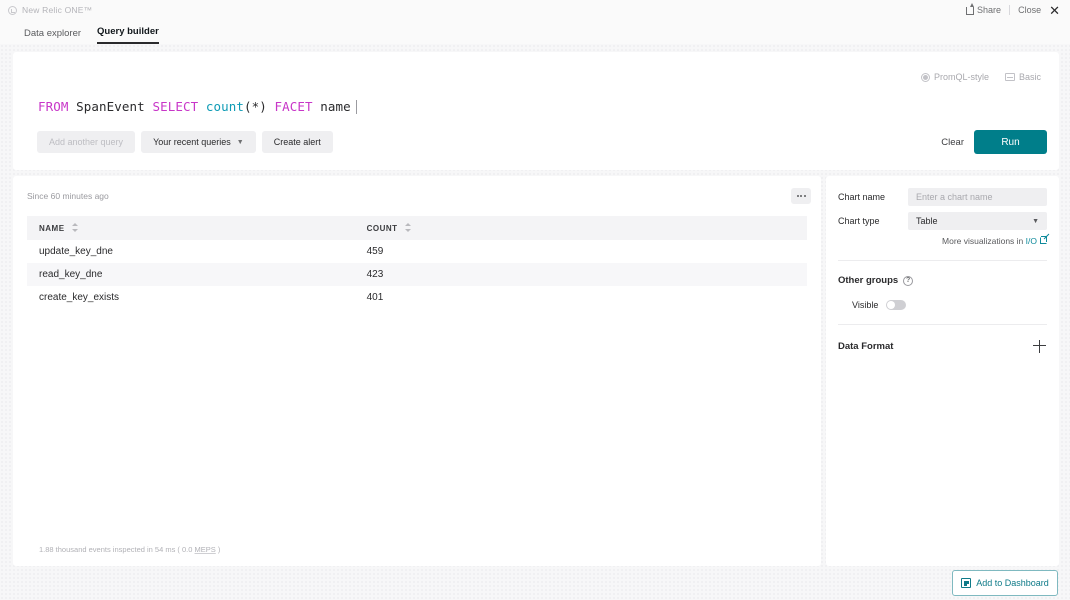  I want to click on cell-count: 459, so click(375, 251).